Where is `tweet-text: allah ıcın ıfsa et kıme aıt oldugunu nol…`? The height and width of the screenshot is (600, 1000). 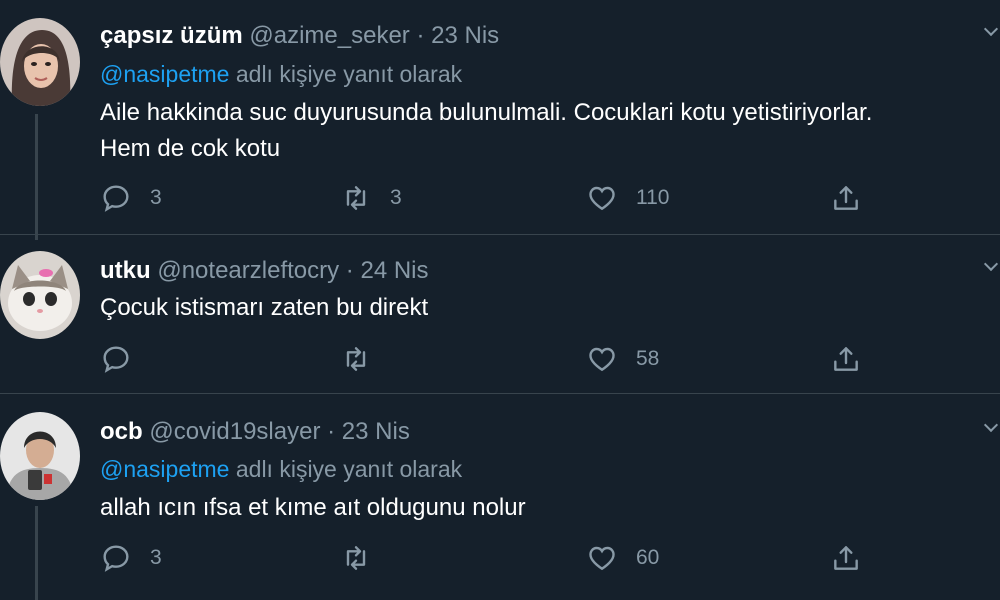 tweet-text: allah ıcın ıfsa et kıme aıt oldugunu nol… is located at coordinates (545, 508).